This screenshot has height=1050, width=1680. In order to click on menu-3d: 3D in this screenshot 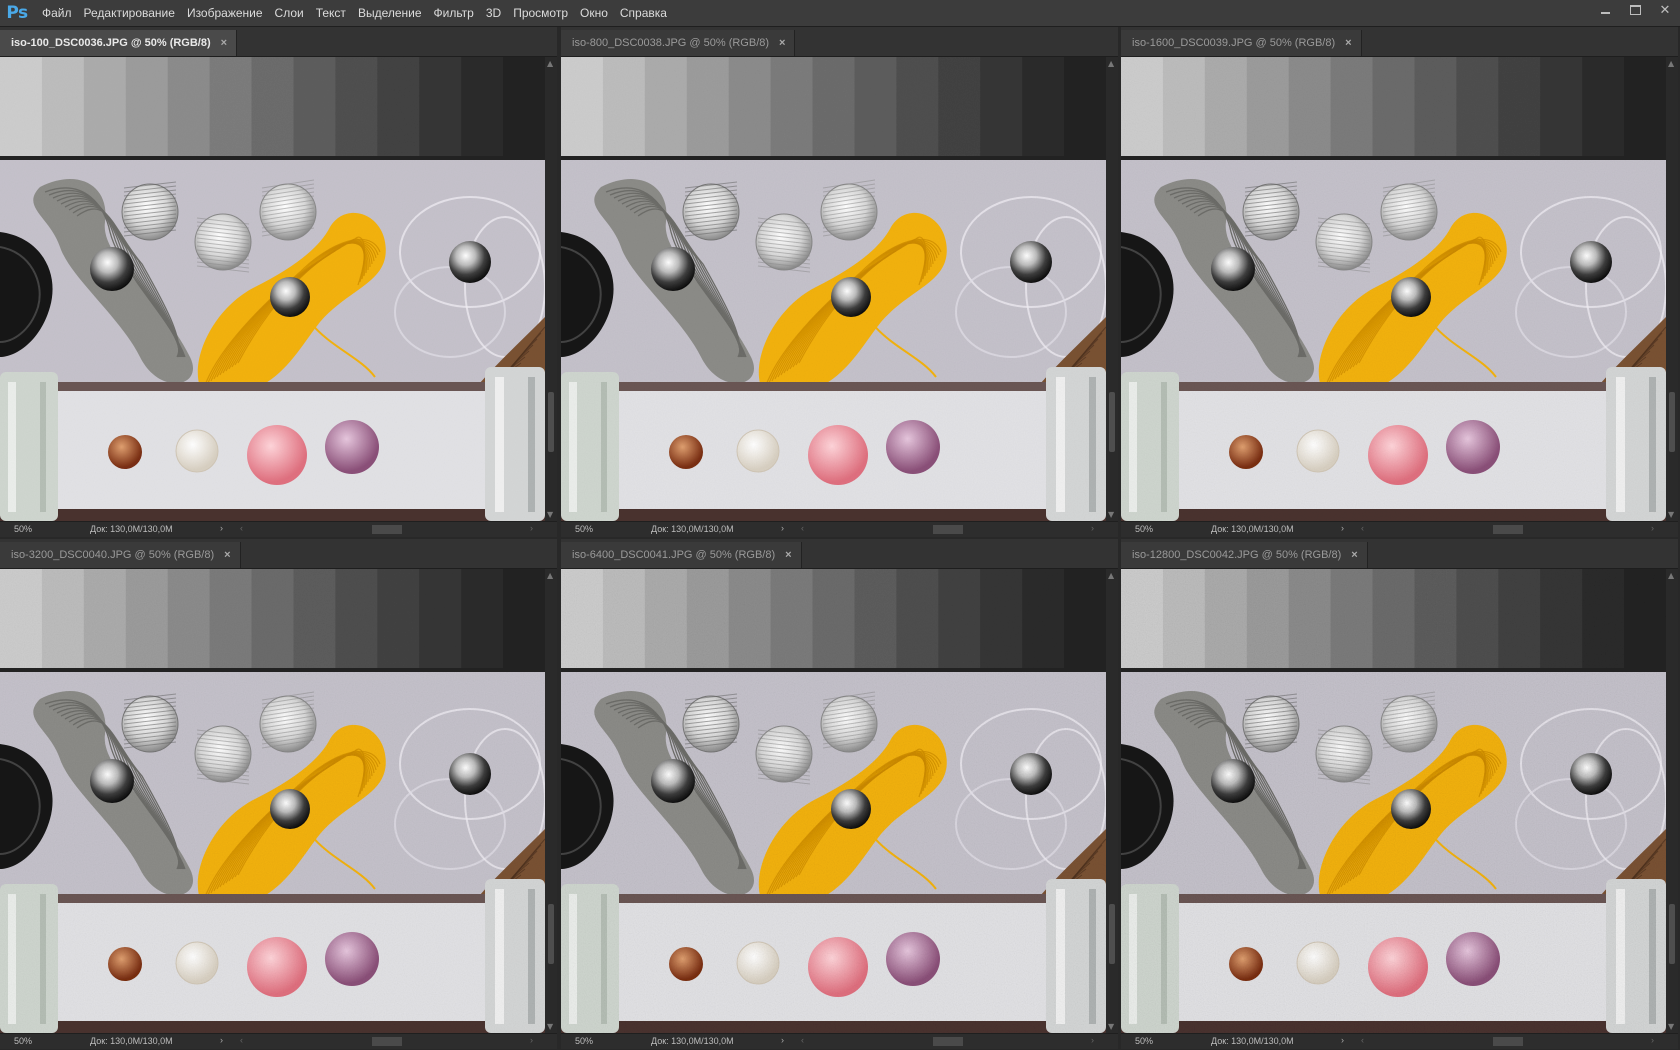, I will do `click(493, 13)`.